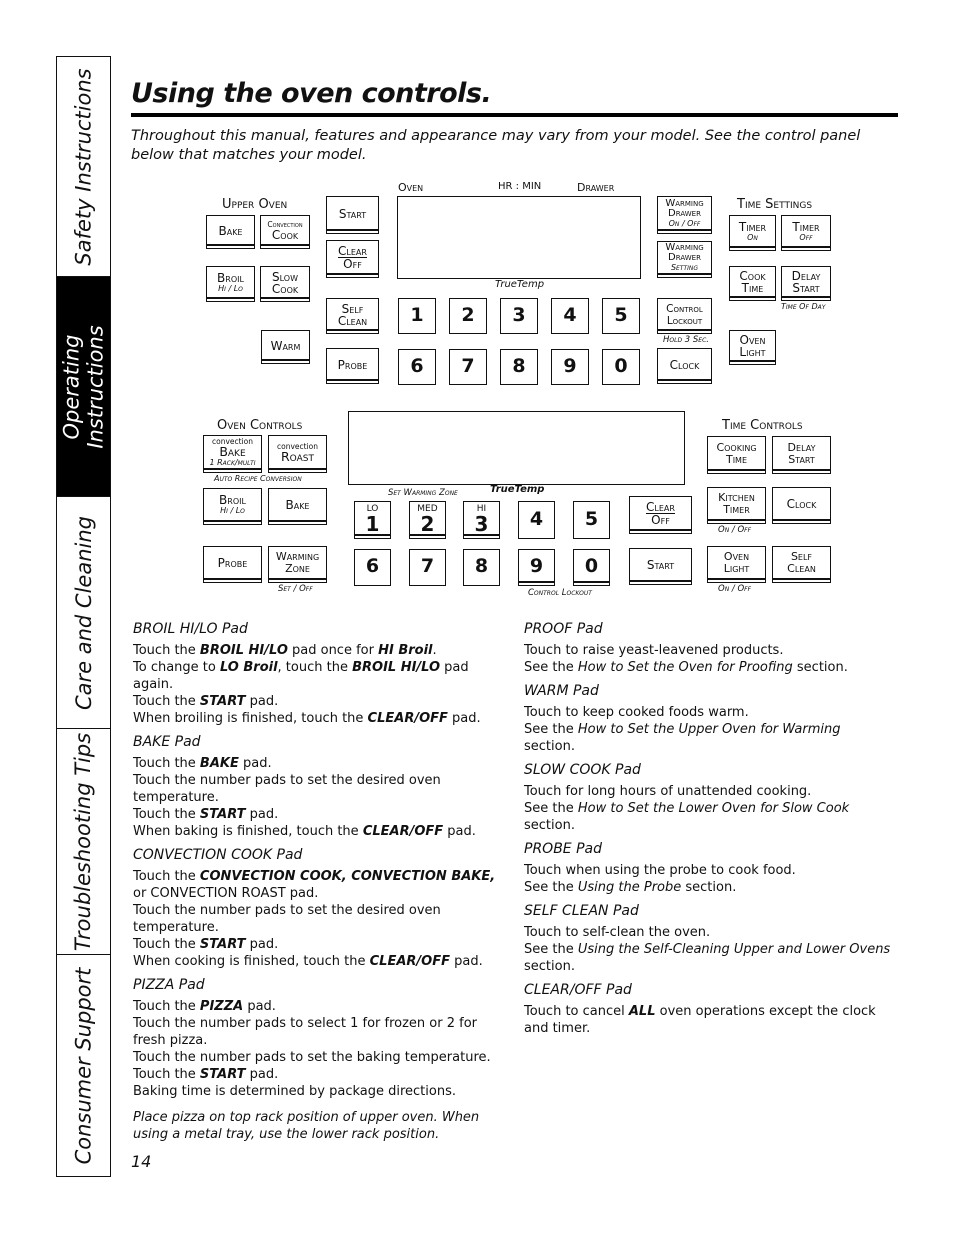 The image size is (954, 1235). I want to click on pad-label: 2, so click(427, 523).